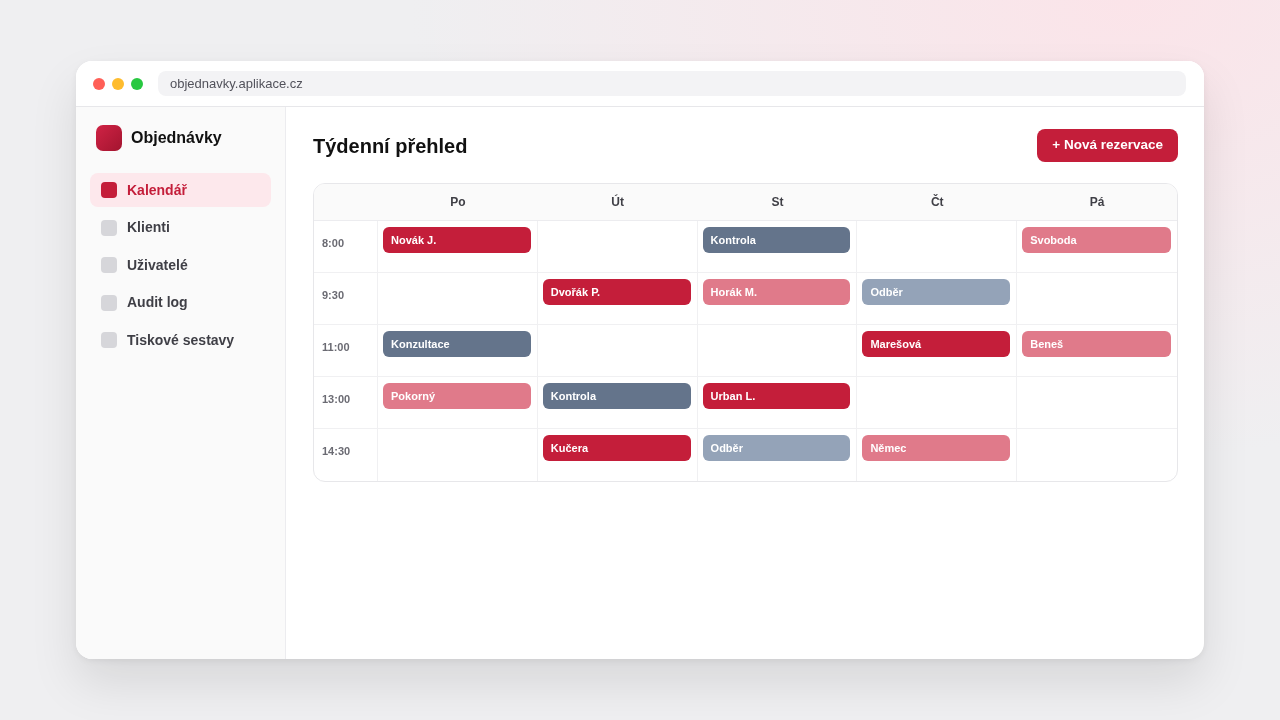 The width and height of the screenshot is (1280, 720). Describe the element at coordinates (390, 146) in the screenshot. I see `page-title: Týdenní přehled` at that location.